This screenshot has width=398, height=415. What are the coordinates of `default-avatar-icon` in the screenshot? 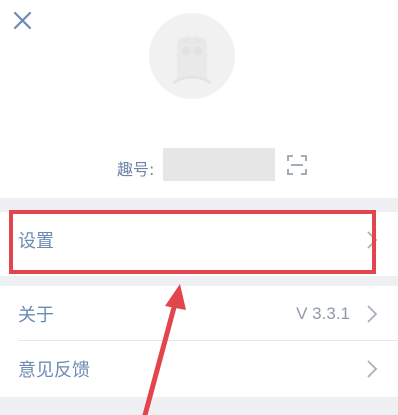 It's located at (192, 56).